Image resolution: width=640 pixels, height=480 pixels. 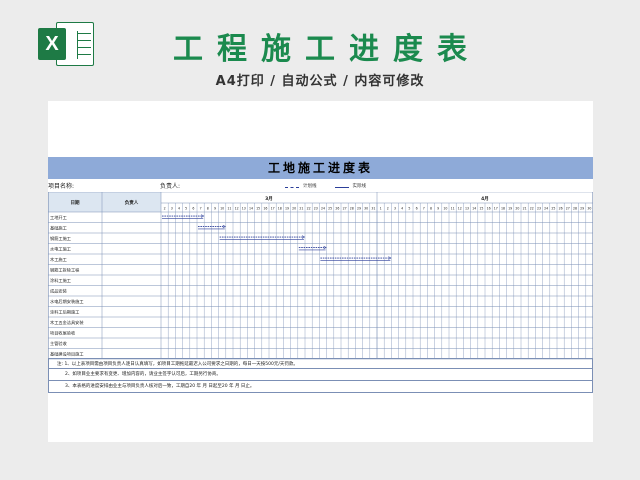 I want to click on month-label-1: 3月, so click(x=269, y=198).